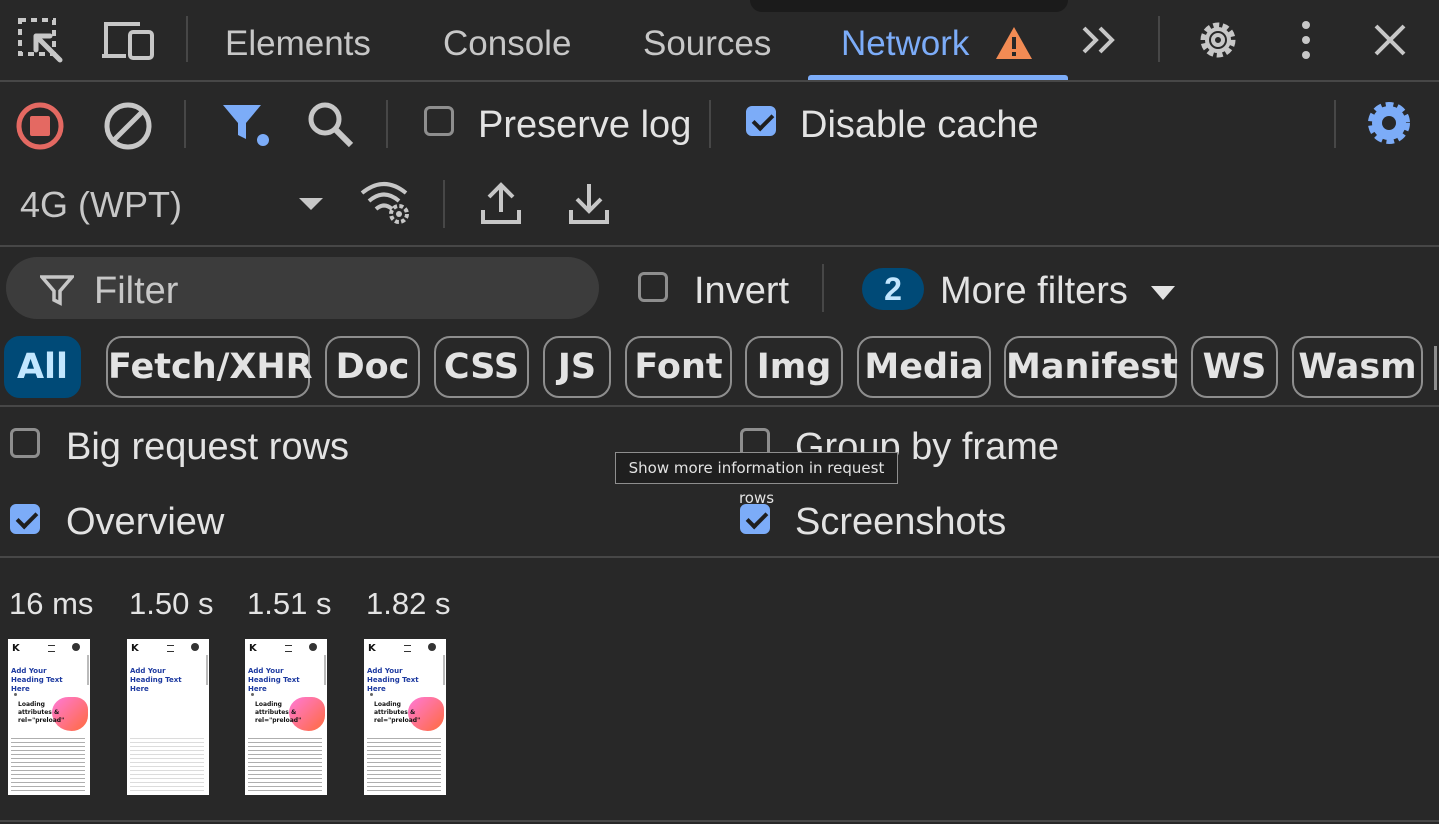 The width and height of the screenshot is (1439, 824). What do you see at coordinates (247, 125) in the screenshot?
I see `filter-funnel-icon` at bounding box center [247, 125].